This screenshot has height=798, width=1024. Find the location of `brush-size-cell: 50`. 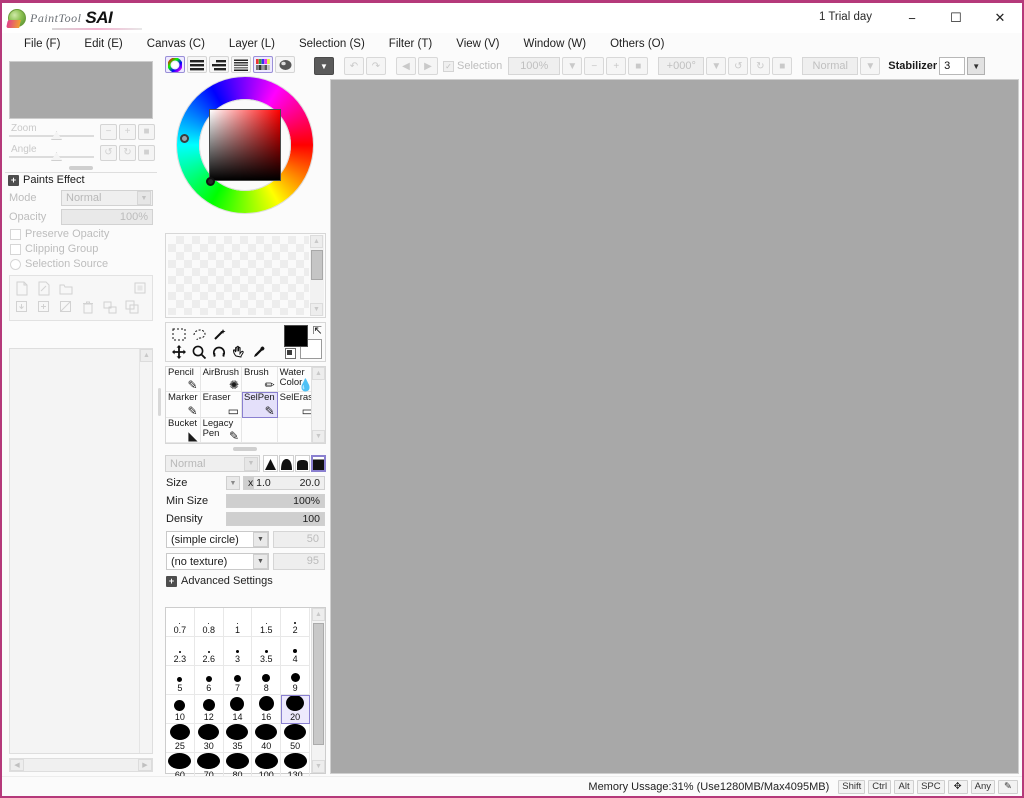

brush-size-cell: 50 is located at coordinates (295, 738).